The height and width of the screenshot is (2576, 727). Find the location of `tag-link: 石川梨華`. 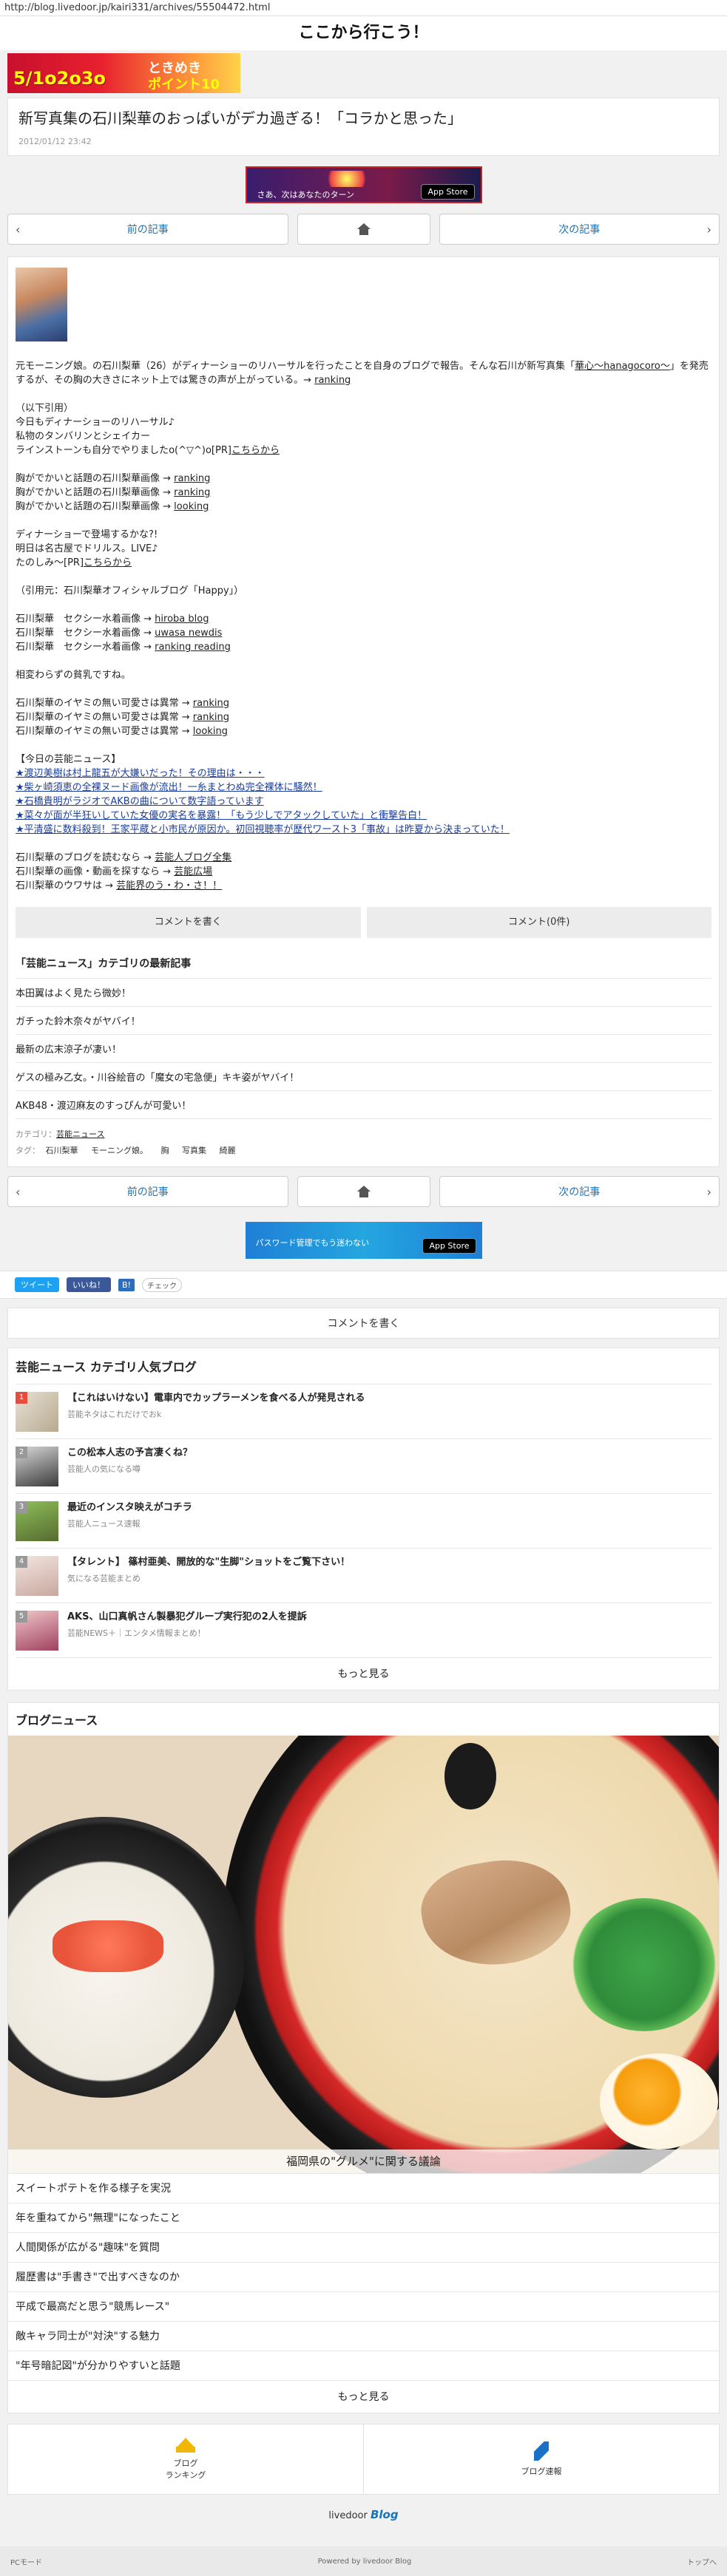

tag-link: 石川梨華 is located at coordinates (62, 1150).